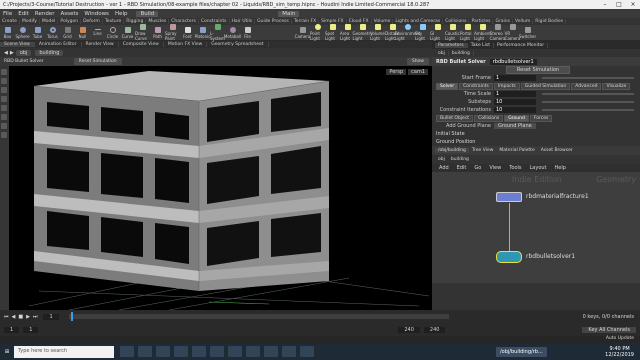 This screenshot has height=360, width=640. What do you see at coordinates (6, 53) in the screenshot?
I see `back-arrow-icon: ◀` at bounding box center [6, 53].